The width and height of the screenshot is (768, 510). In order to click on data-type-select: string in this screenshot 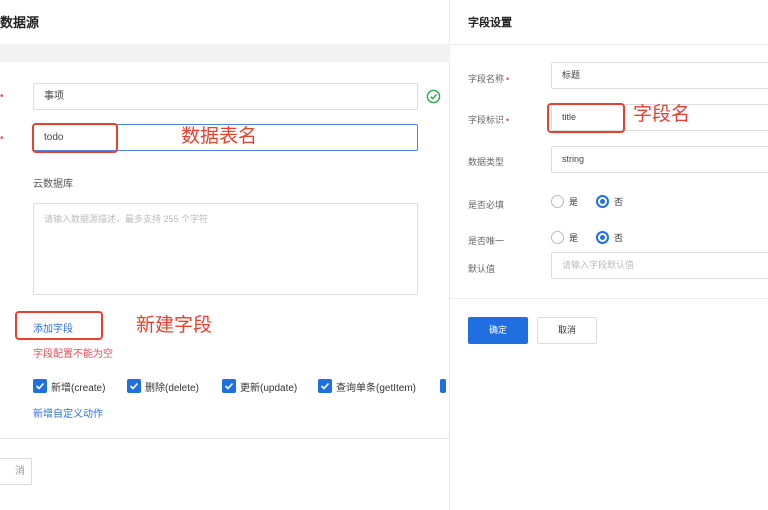, I will do `click(659, 159)`.